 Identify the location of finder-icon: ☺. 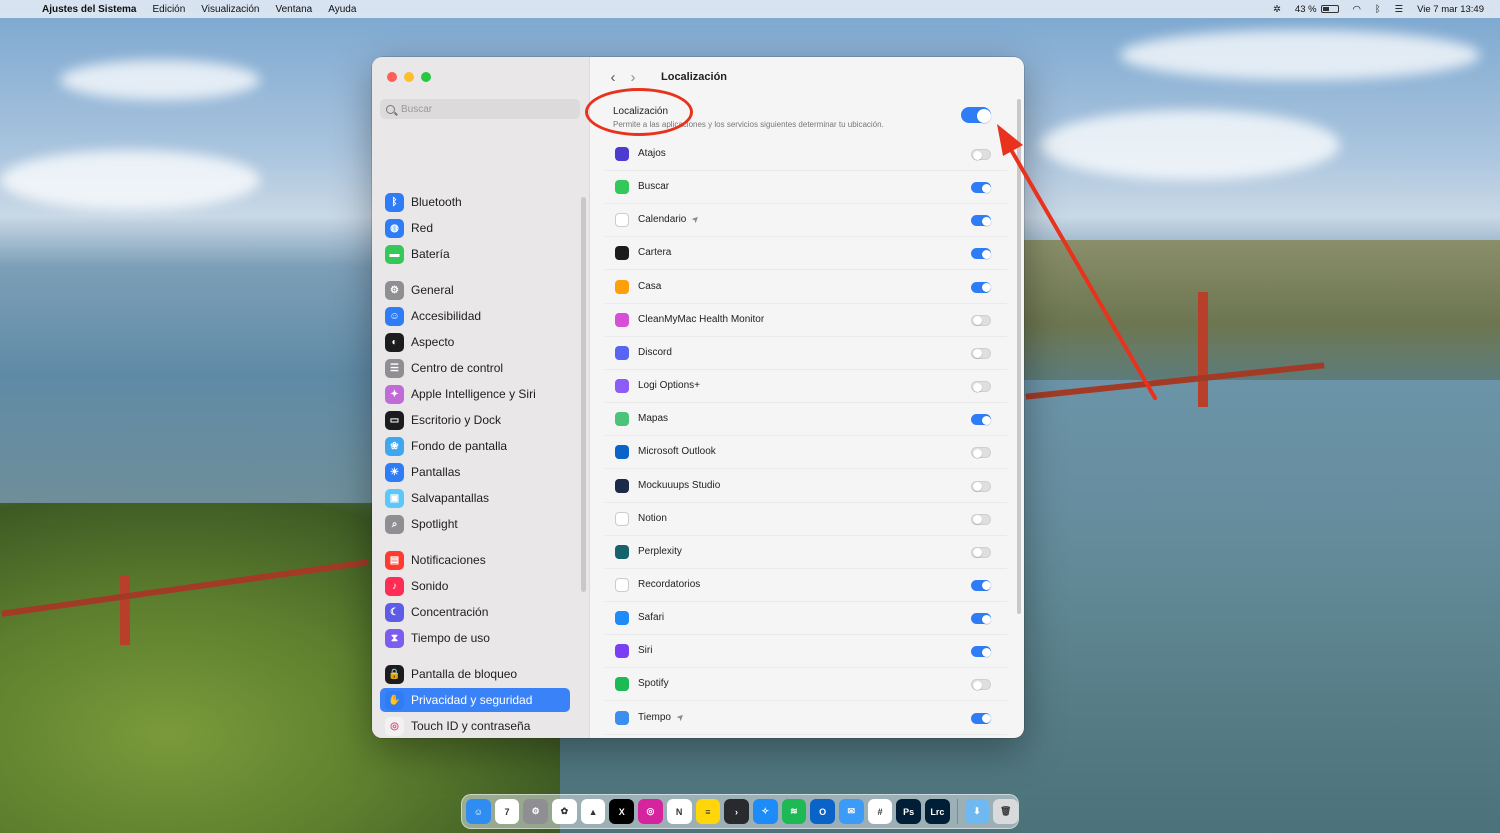
(478, 811).